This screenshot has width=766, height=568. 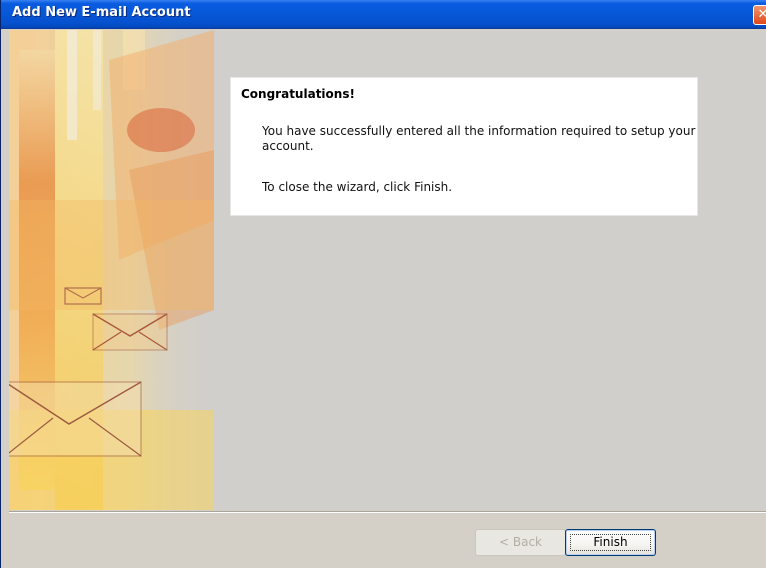 What do you see at coordinates (298, 94) in the screenshot?
I see `panel-title: Congratulations!` at bounding box center [298, 94].